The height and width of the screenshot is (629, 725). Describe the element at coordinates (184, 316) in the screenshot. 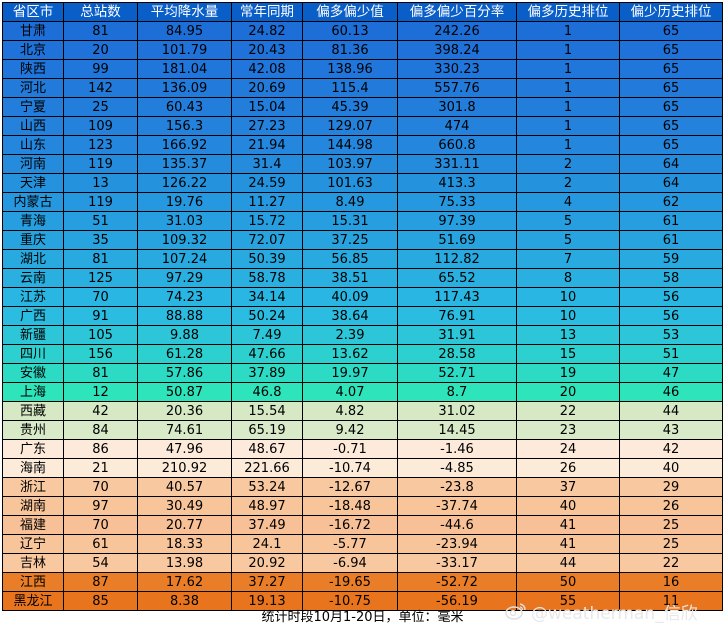

I see `table-cell: 88.88` at that location.